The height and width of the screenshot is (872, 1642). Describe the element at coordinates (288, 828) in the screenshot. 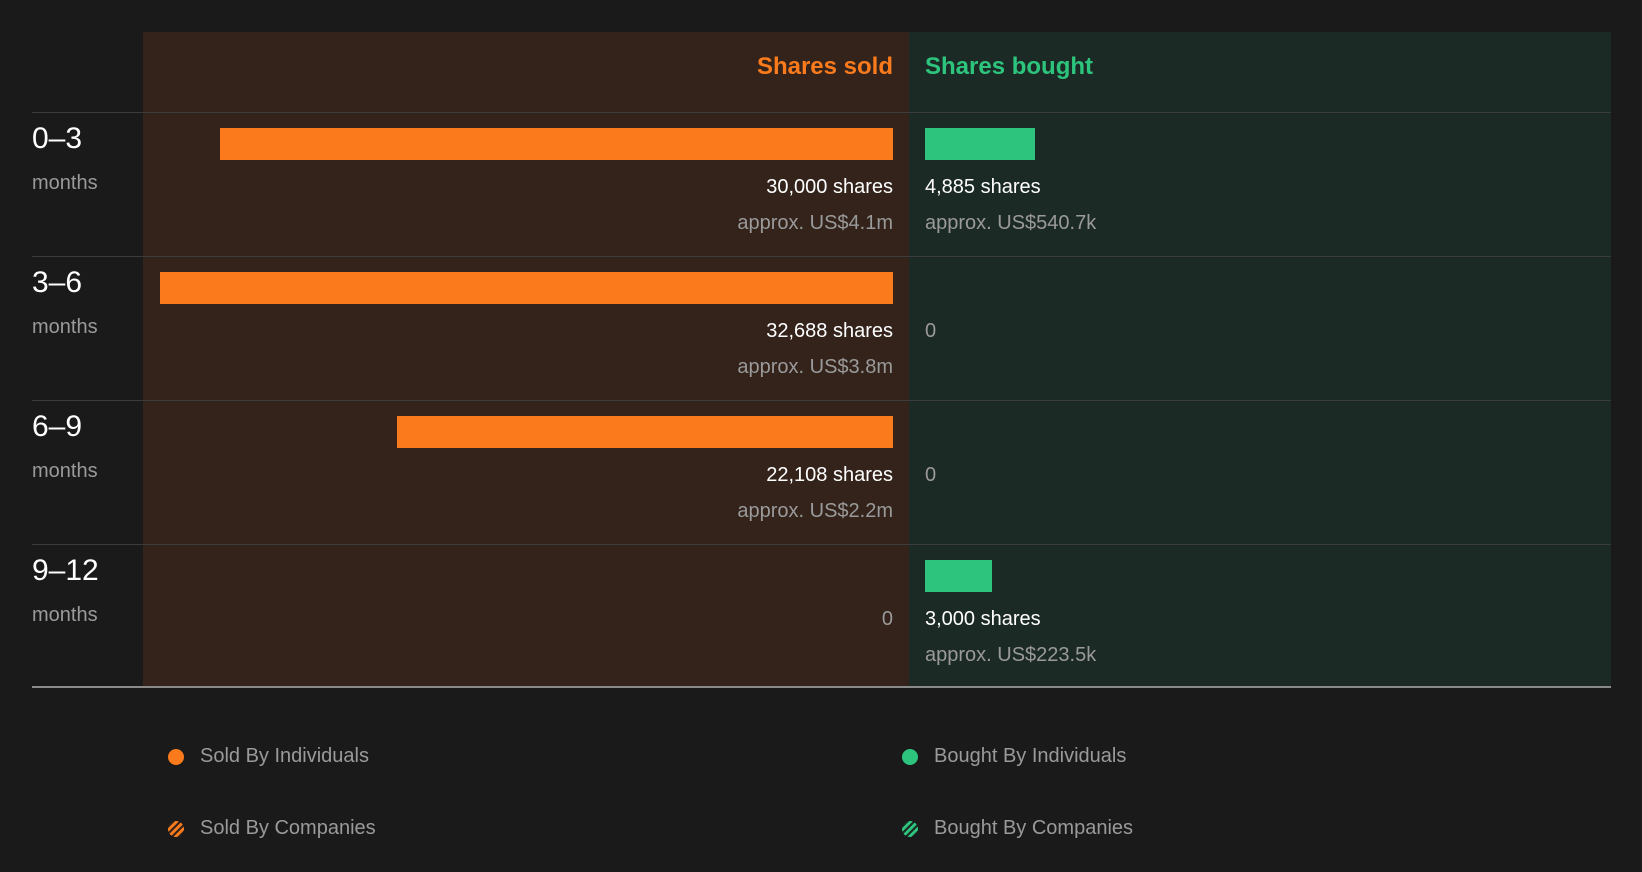

I see `legend-label: Sold By Companies` at that location.